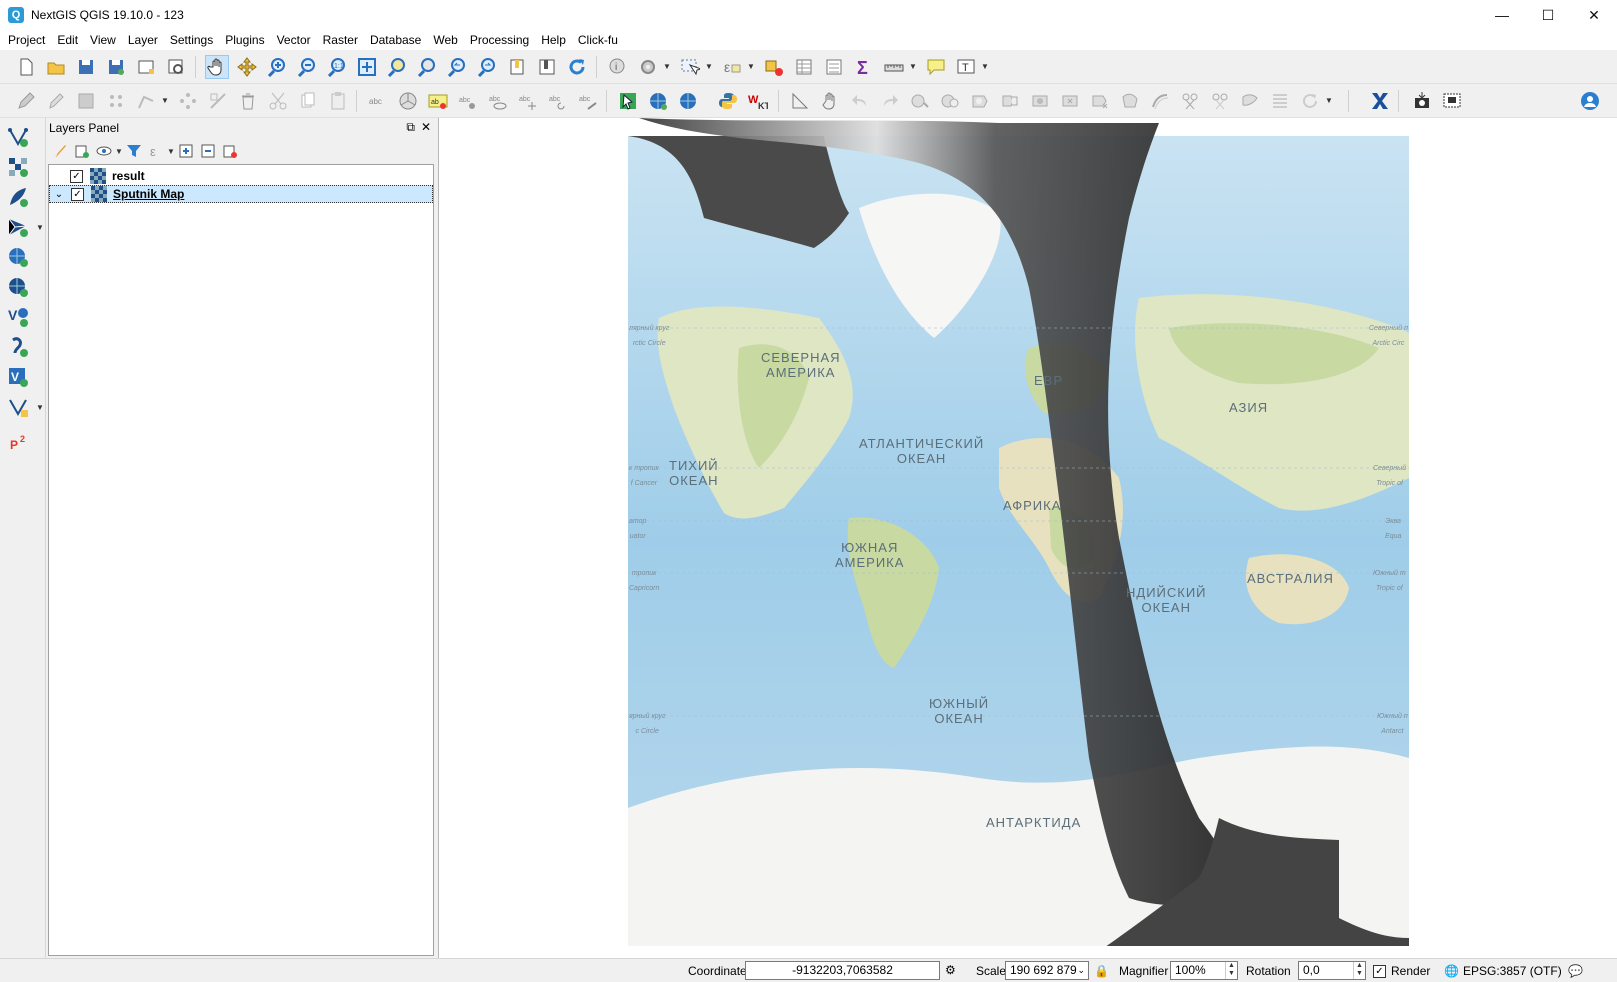 Image resolution: width=1617 pixels, height=982 pixels. What do you see at coordinates (116, 101) in the screenshot?
I see `add-point-button` at bounding box center [116, 101].